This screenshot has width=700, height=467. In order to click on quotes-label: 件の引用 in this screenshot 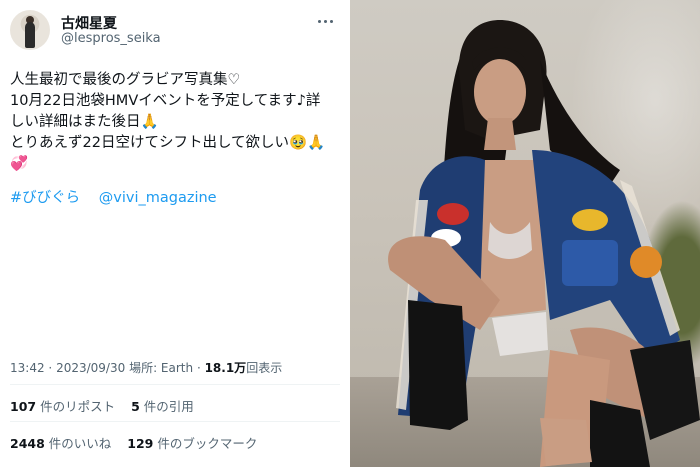, I will do `click(168, 406)`.